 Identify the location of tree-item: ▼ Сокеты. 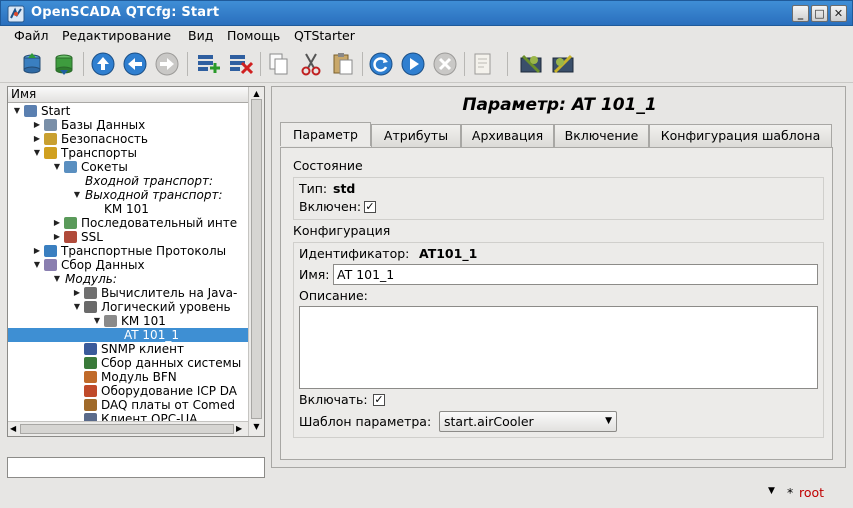
(128, 167).